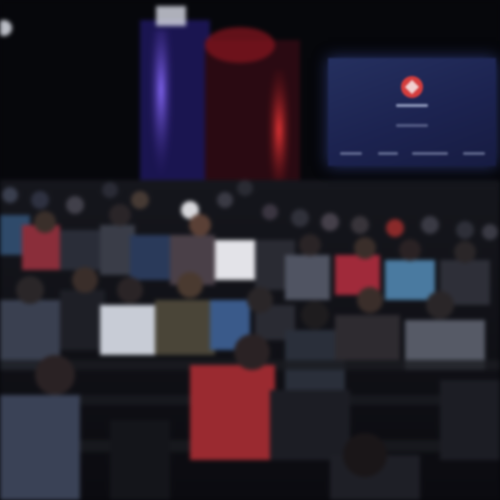 The width and height of the screenshot is (500, 500). I want to click on event-logo-icon, so click(412, 87).